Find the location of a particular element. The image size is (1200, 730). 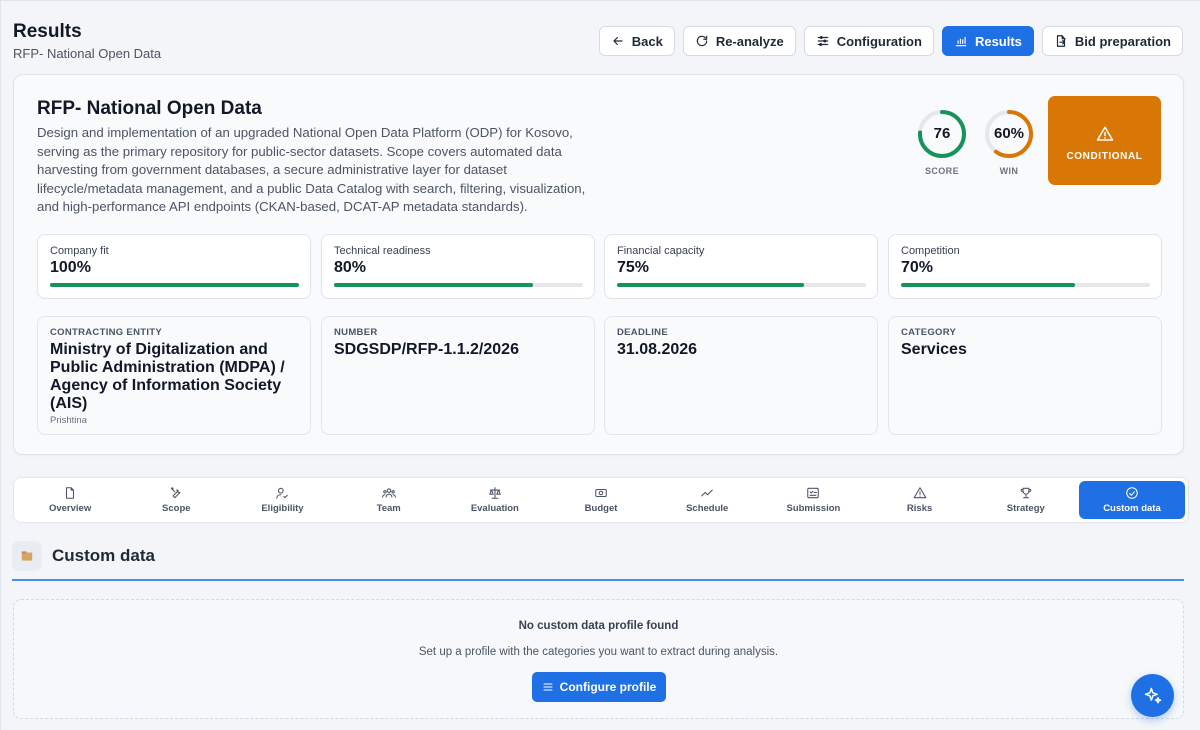

tab-label: Overview is located at coordinates (70, 508).